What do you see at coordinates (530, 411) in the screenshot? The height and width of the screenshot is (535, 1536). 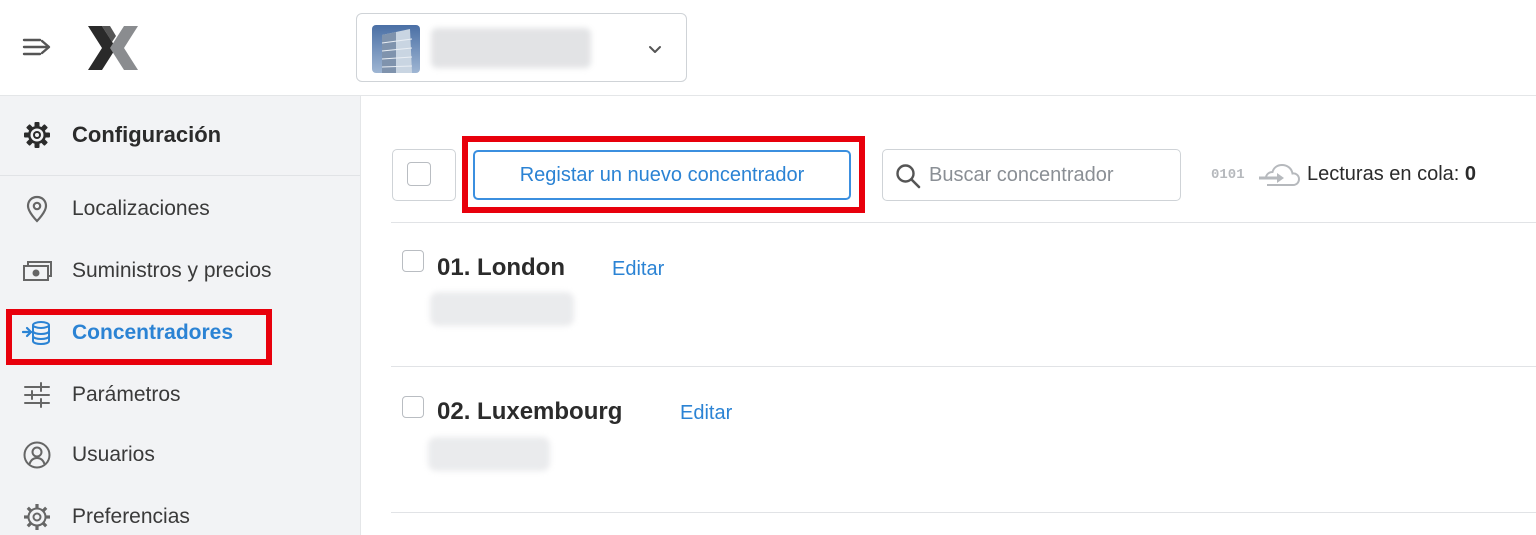 I see `concentrator-title: 02. Luxembourg` at bounding box center [530, 411].